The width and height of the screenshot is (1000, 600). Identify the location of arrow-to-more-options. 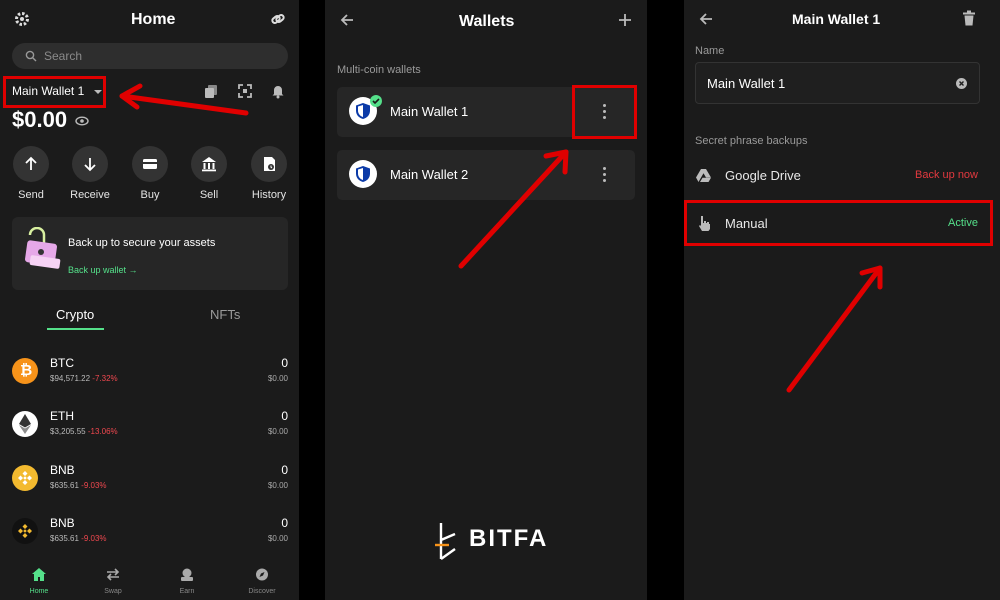
(513, 209).